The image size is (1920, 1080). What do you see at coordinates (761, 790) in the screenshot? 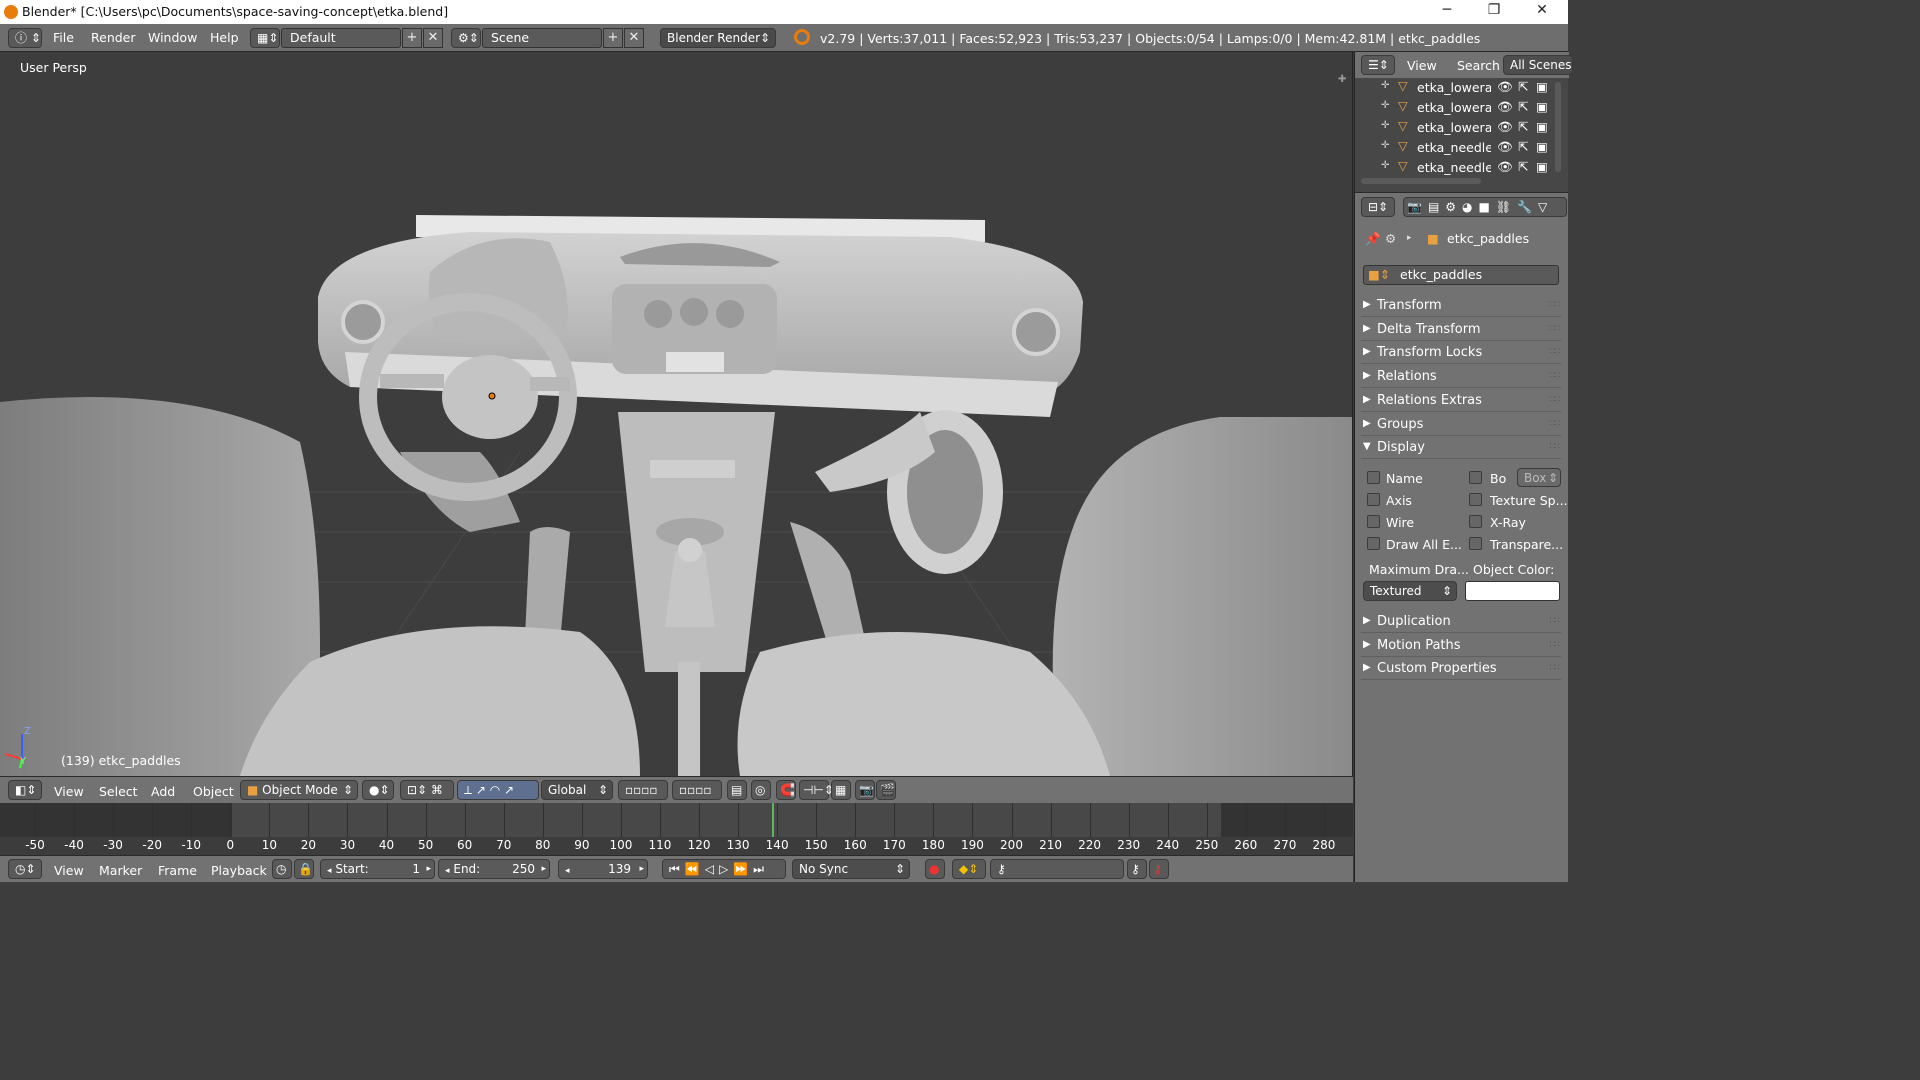
I see `proportional-edit-icon: ◎` at bounding box center [761, 790].